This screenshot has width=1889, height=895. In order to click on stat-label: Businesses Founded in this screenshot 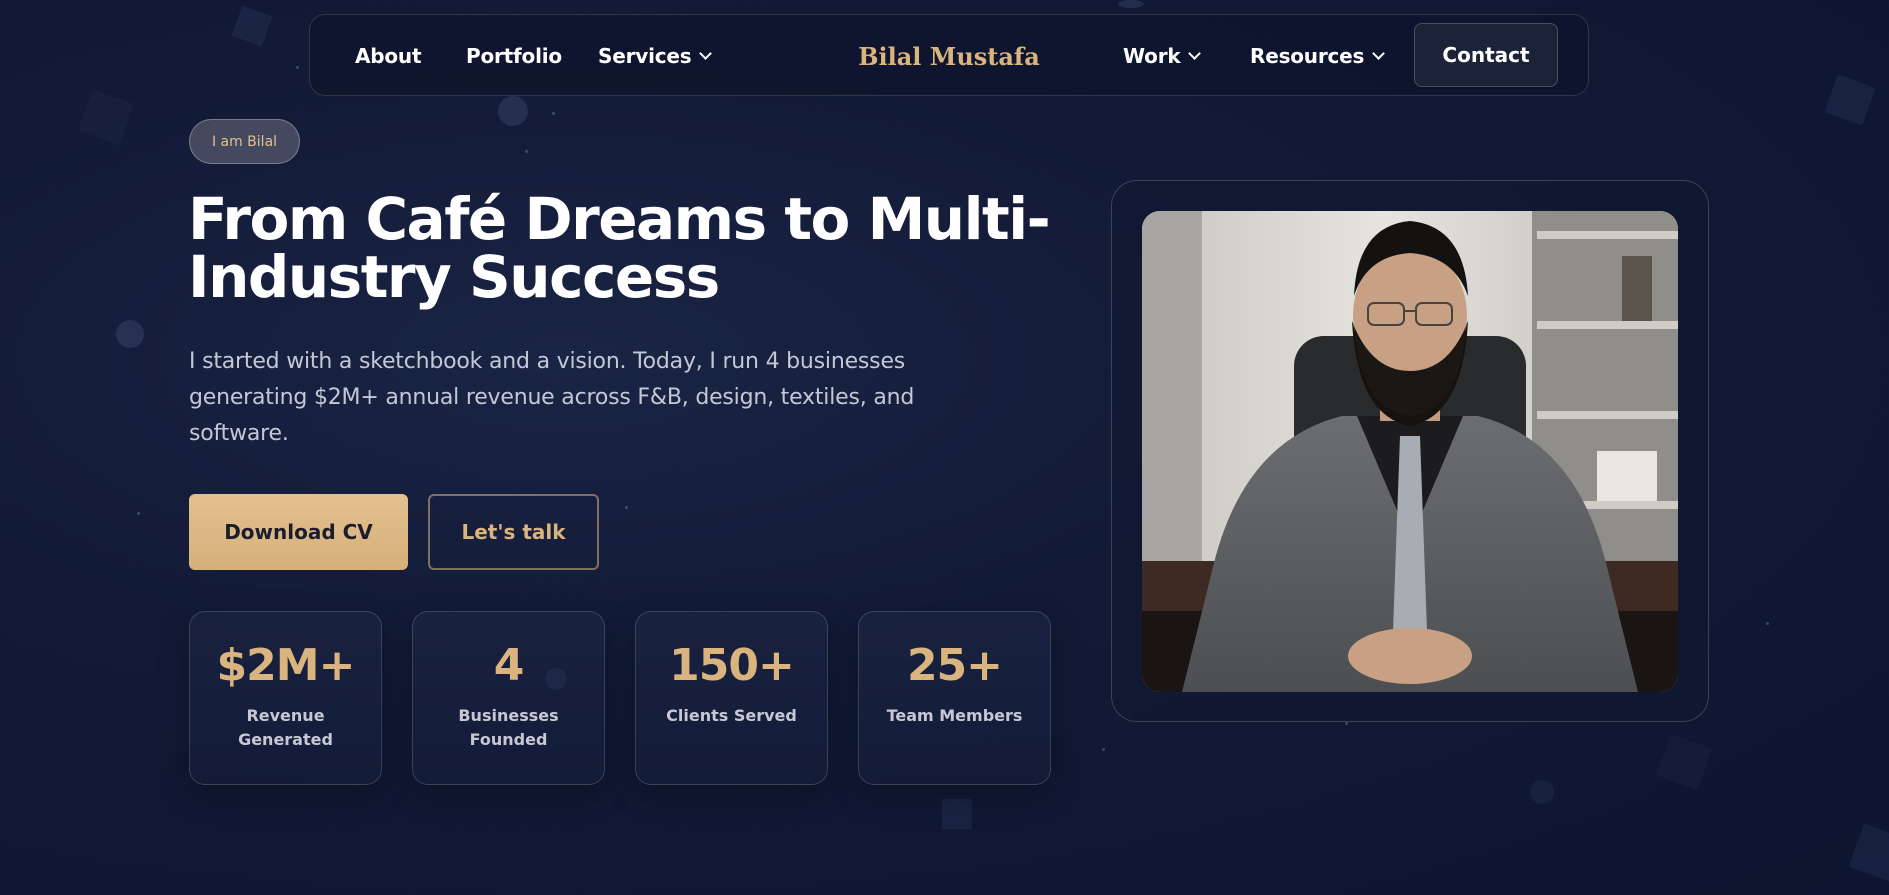, I will do `click(508, 727)`.